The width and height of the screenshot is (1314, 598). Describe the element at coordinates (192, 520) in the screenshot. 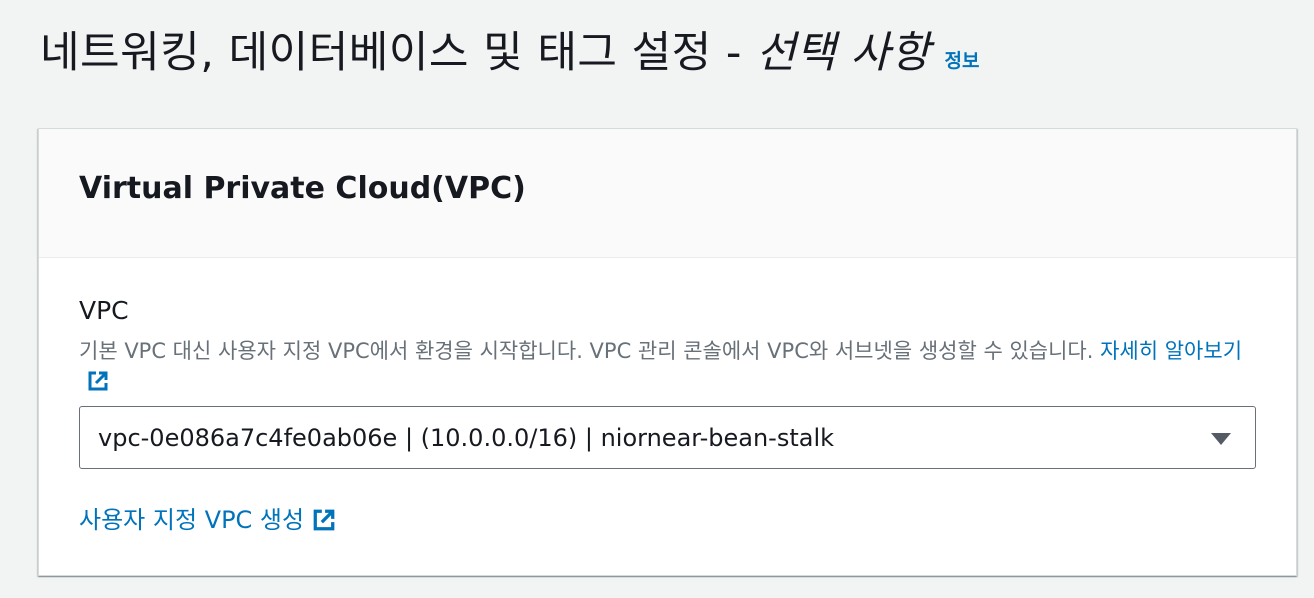

I see `create-custom-vpc-label: 사용자 지정 VPC 생성` at that location.